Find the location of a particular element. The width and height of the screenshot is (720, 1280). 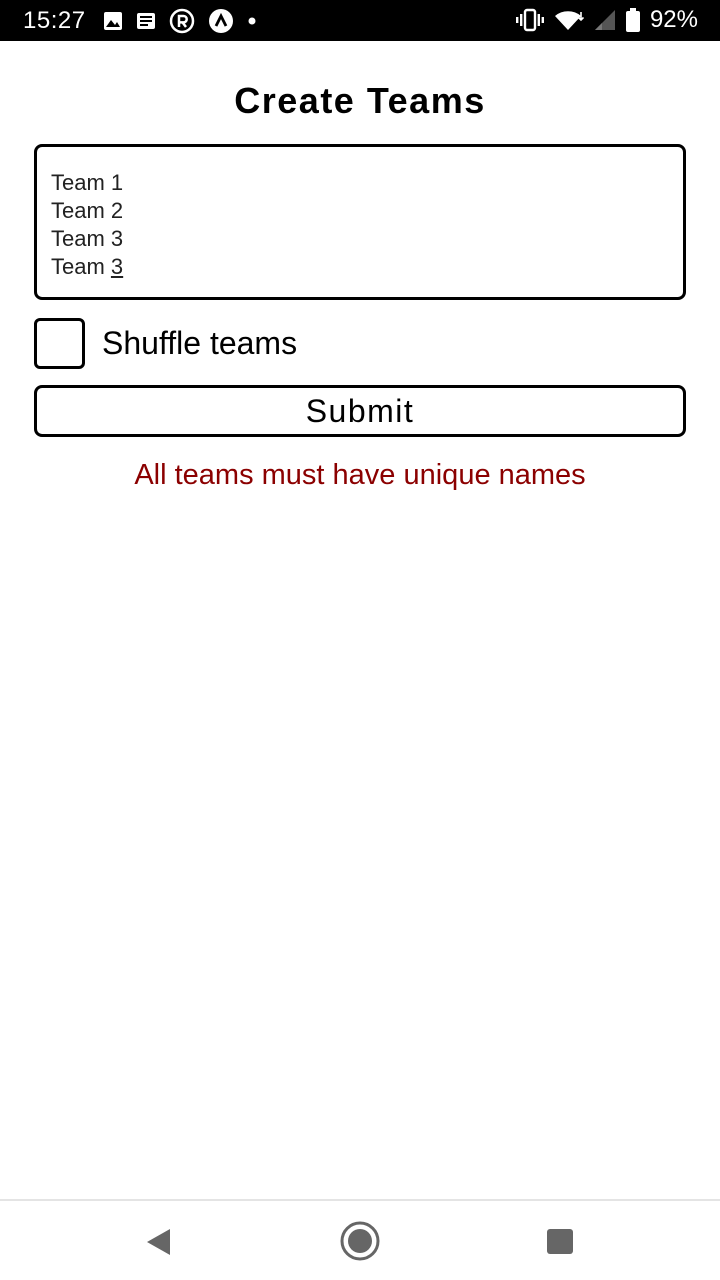

team-line-current: Team 3 is located at coordinates (360, 267).